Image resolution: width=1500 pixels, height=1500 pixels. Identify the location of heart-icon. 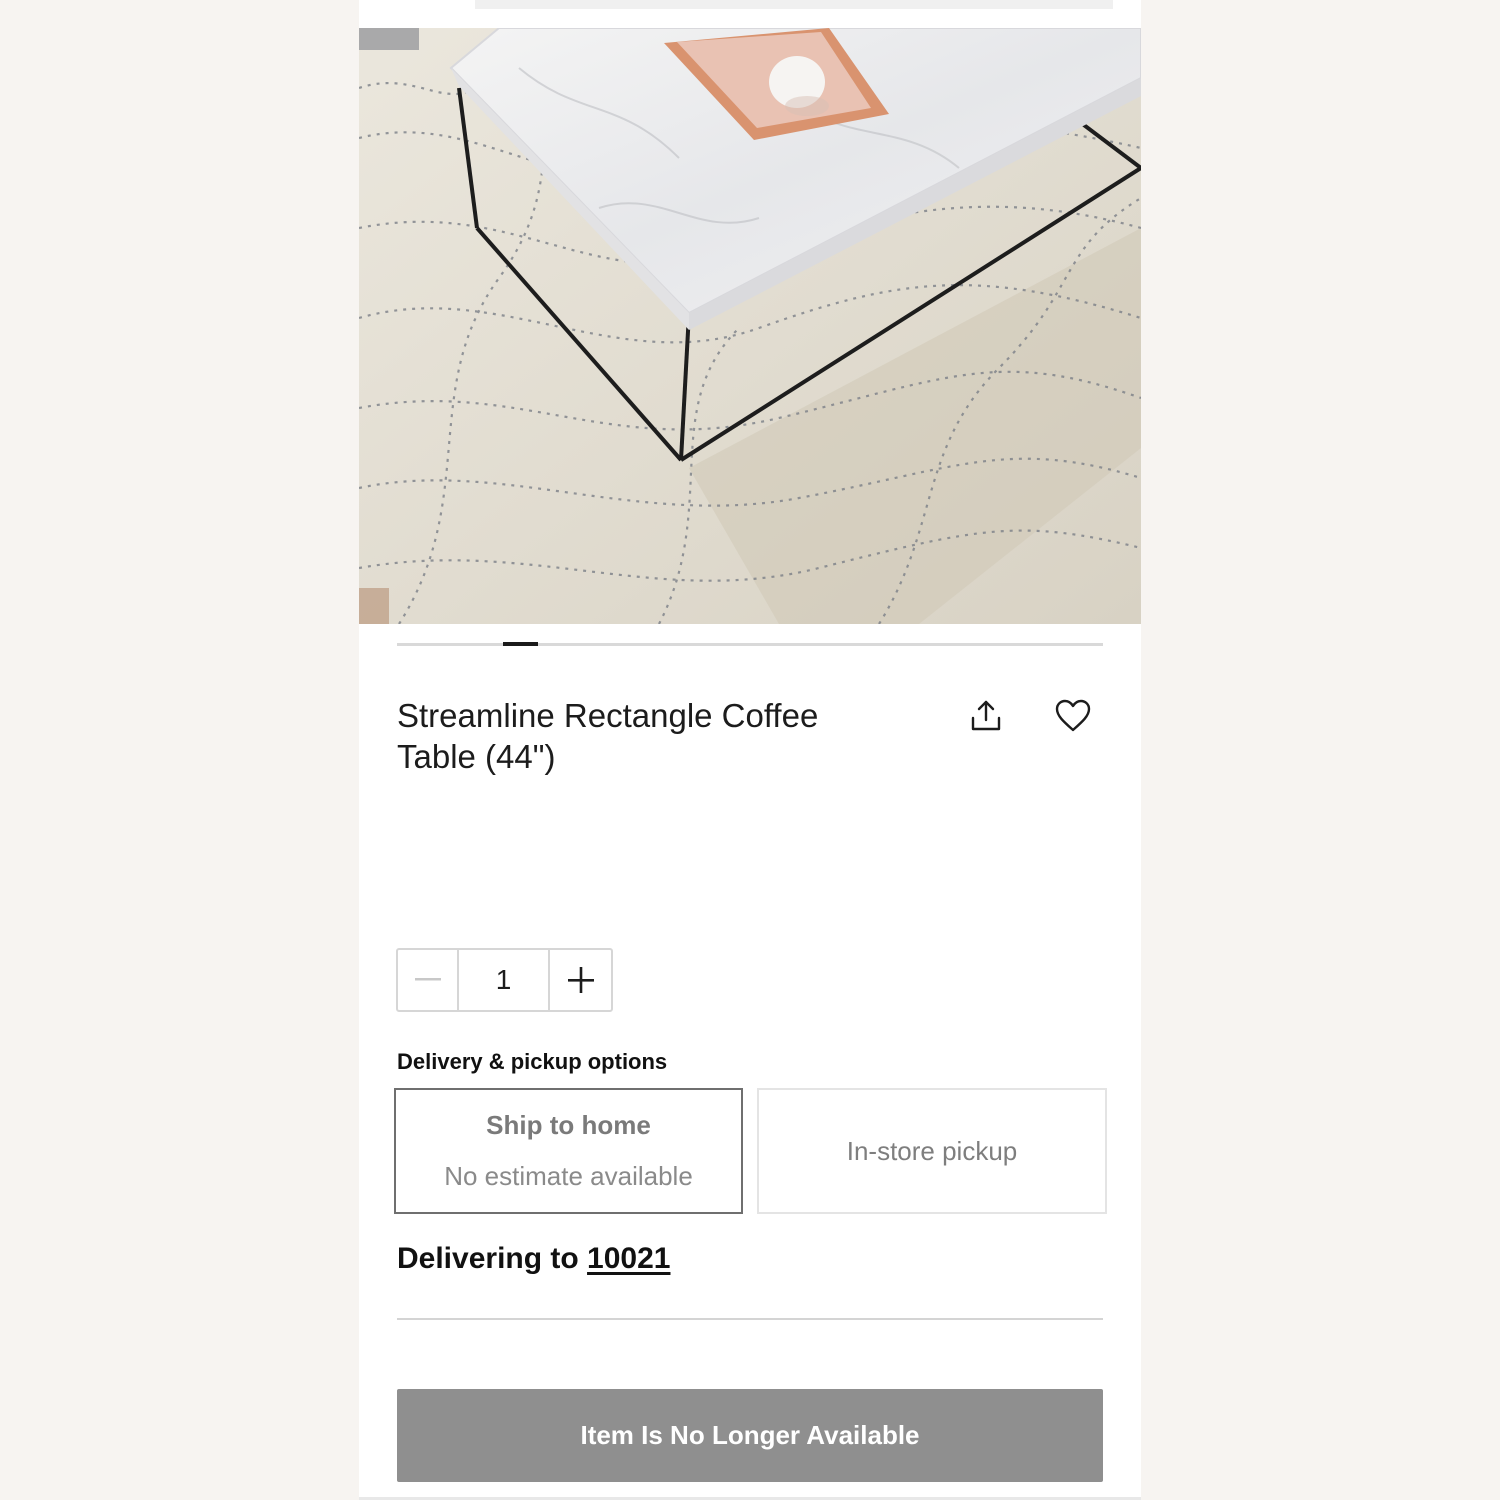
(1073, 715).